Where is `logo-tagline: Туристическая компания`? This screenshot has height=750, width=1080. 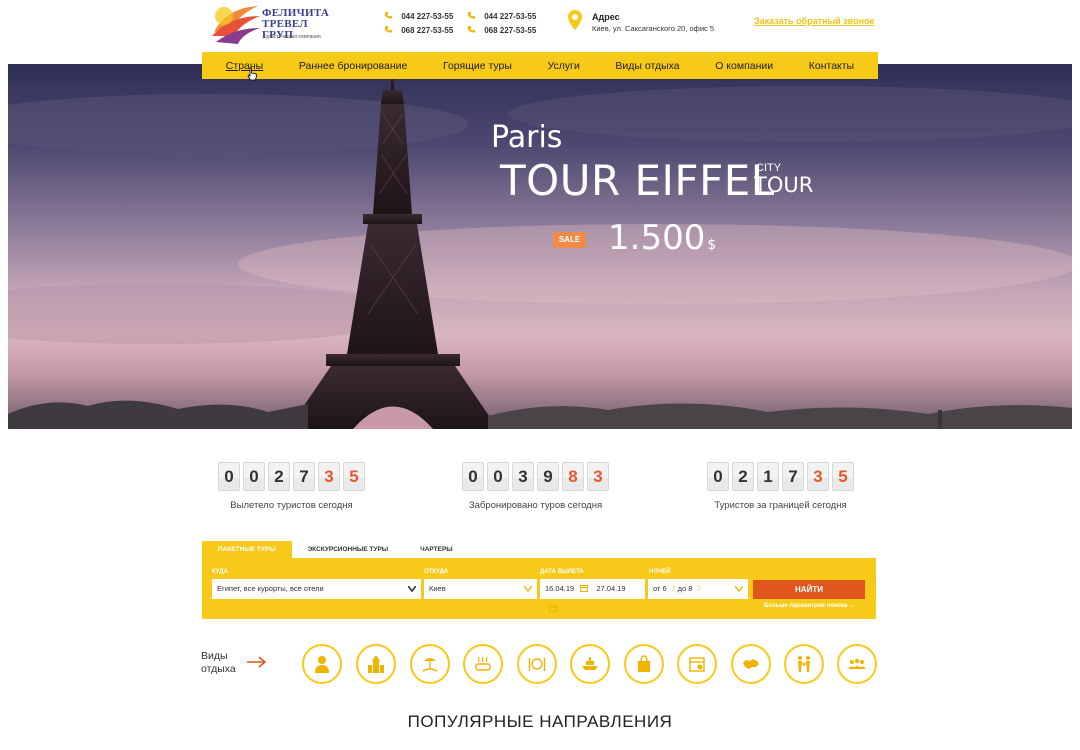 logo-tagline: Туристическая компания is located at coordinates (292, 37).